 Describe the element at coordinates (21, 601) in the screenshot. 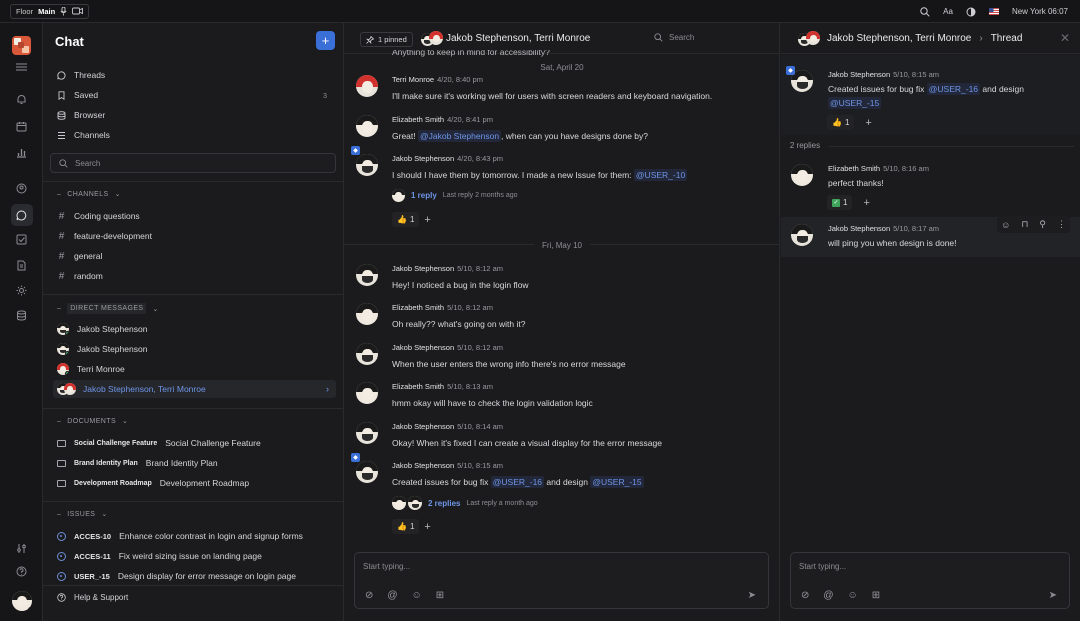

I see `user-avatar` at that location.